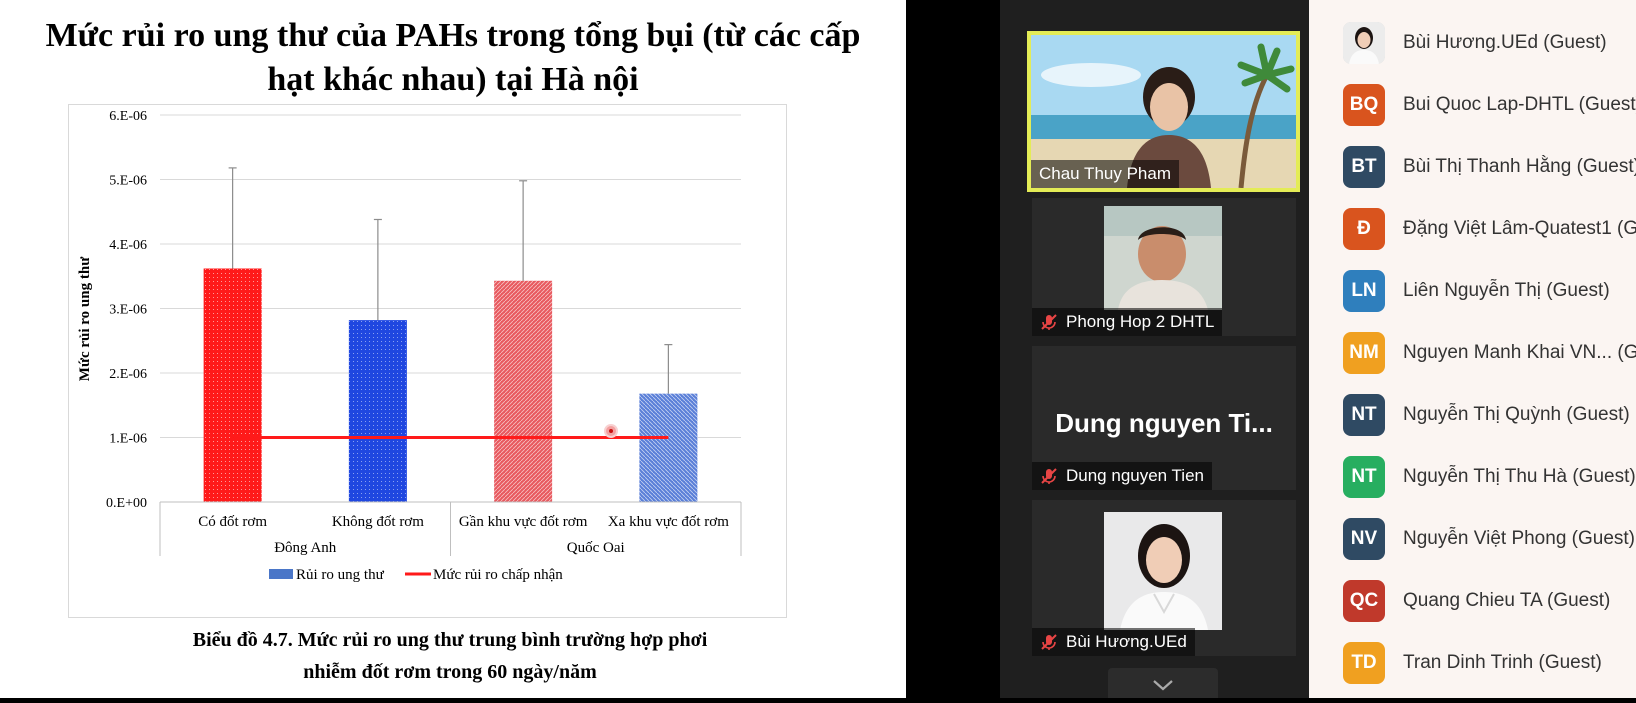  I want to click on tile-name-bar: Bùi Hương.UEd, so click(1113, 642).